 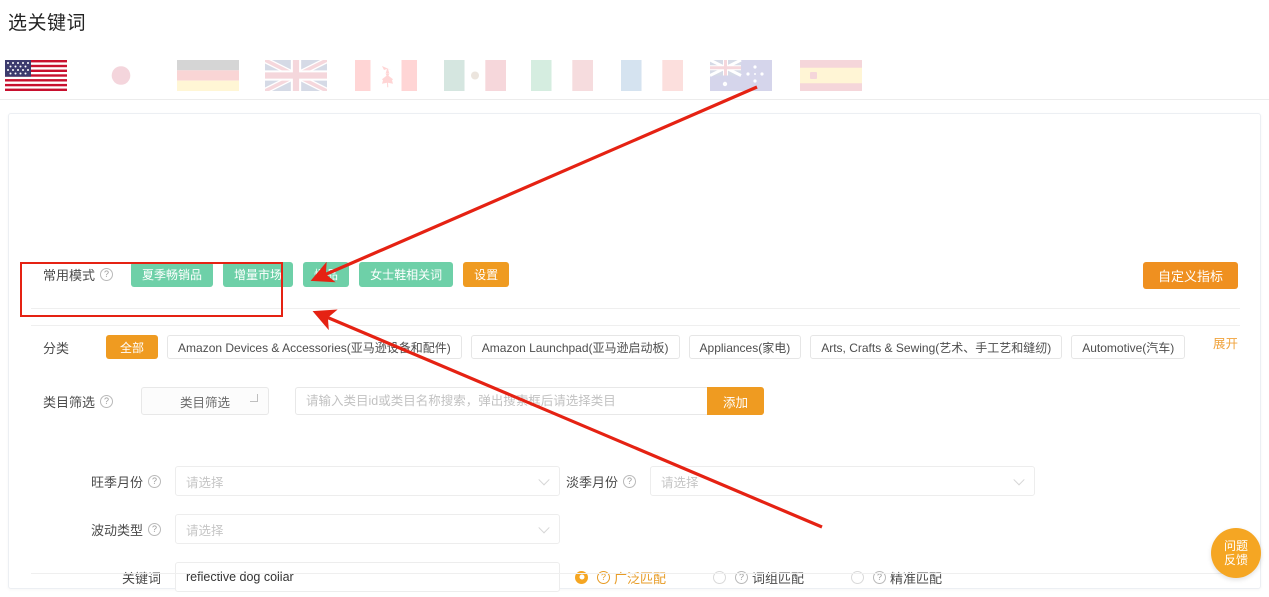 I want to click on off-month-row: 淡季月份 ? 请选择, so click(x=788, y=481).